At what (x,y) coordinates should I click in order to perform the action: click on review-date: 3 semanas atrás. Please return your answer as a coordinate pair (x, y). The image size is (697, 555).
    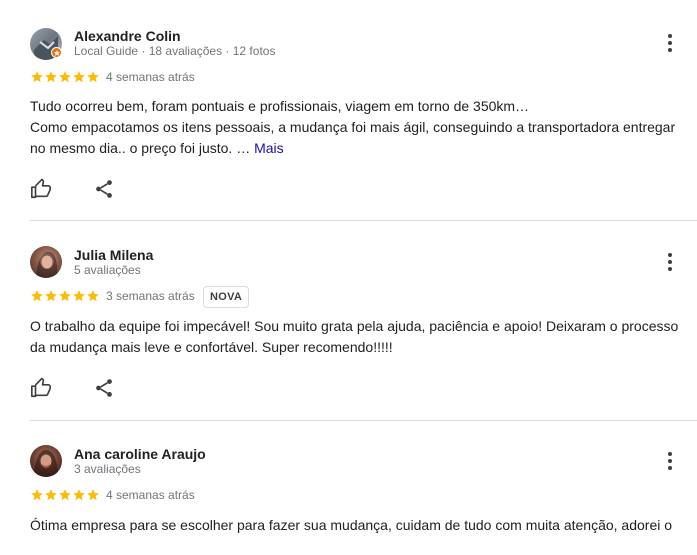
    Looking at the image, I should click on (150, 296).